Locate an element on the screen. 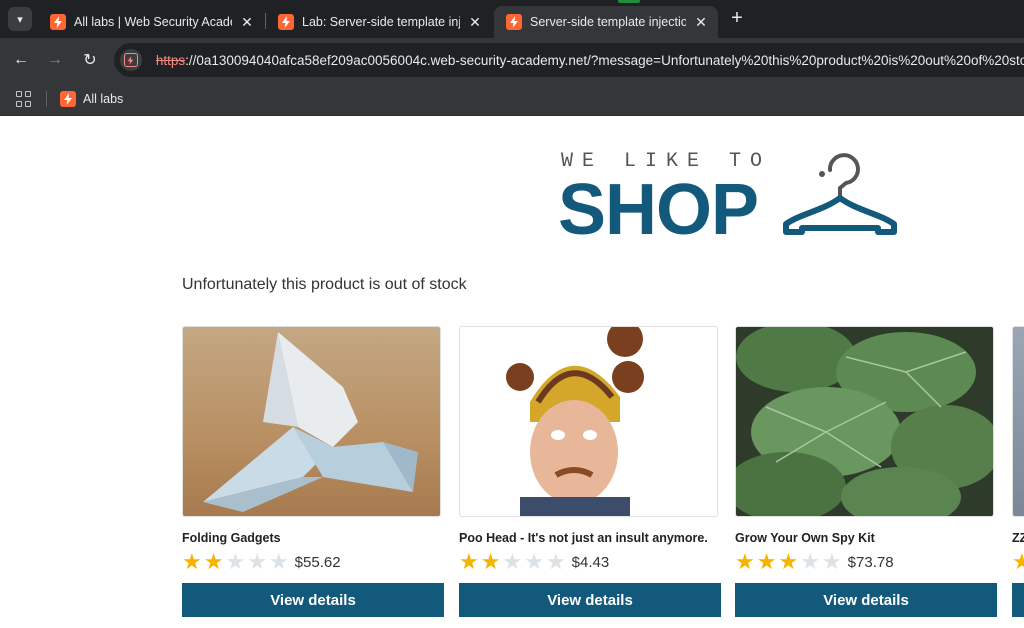 The image size is (1024, 628). product-image-spy-kit is located at coordinates (864, 421).